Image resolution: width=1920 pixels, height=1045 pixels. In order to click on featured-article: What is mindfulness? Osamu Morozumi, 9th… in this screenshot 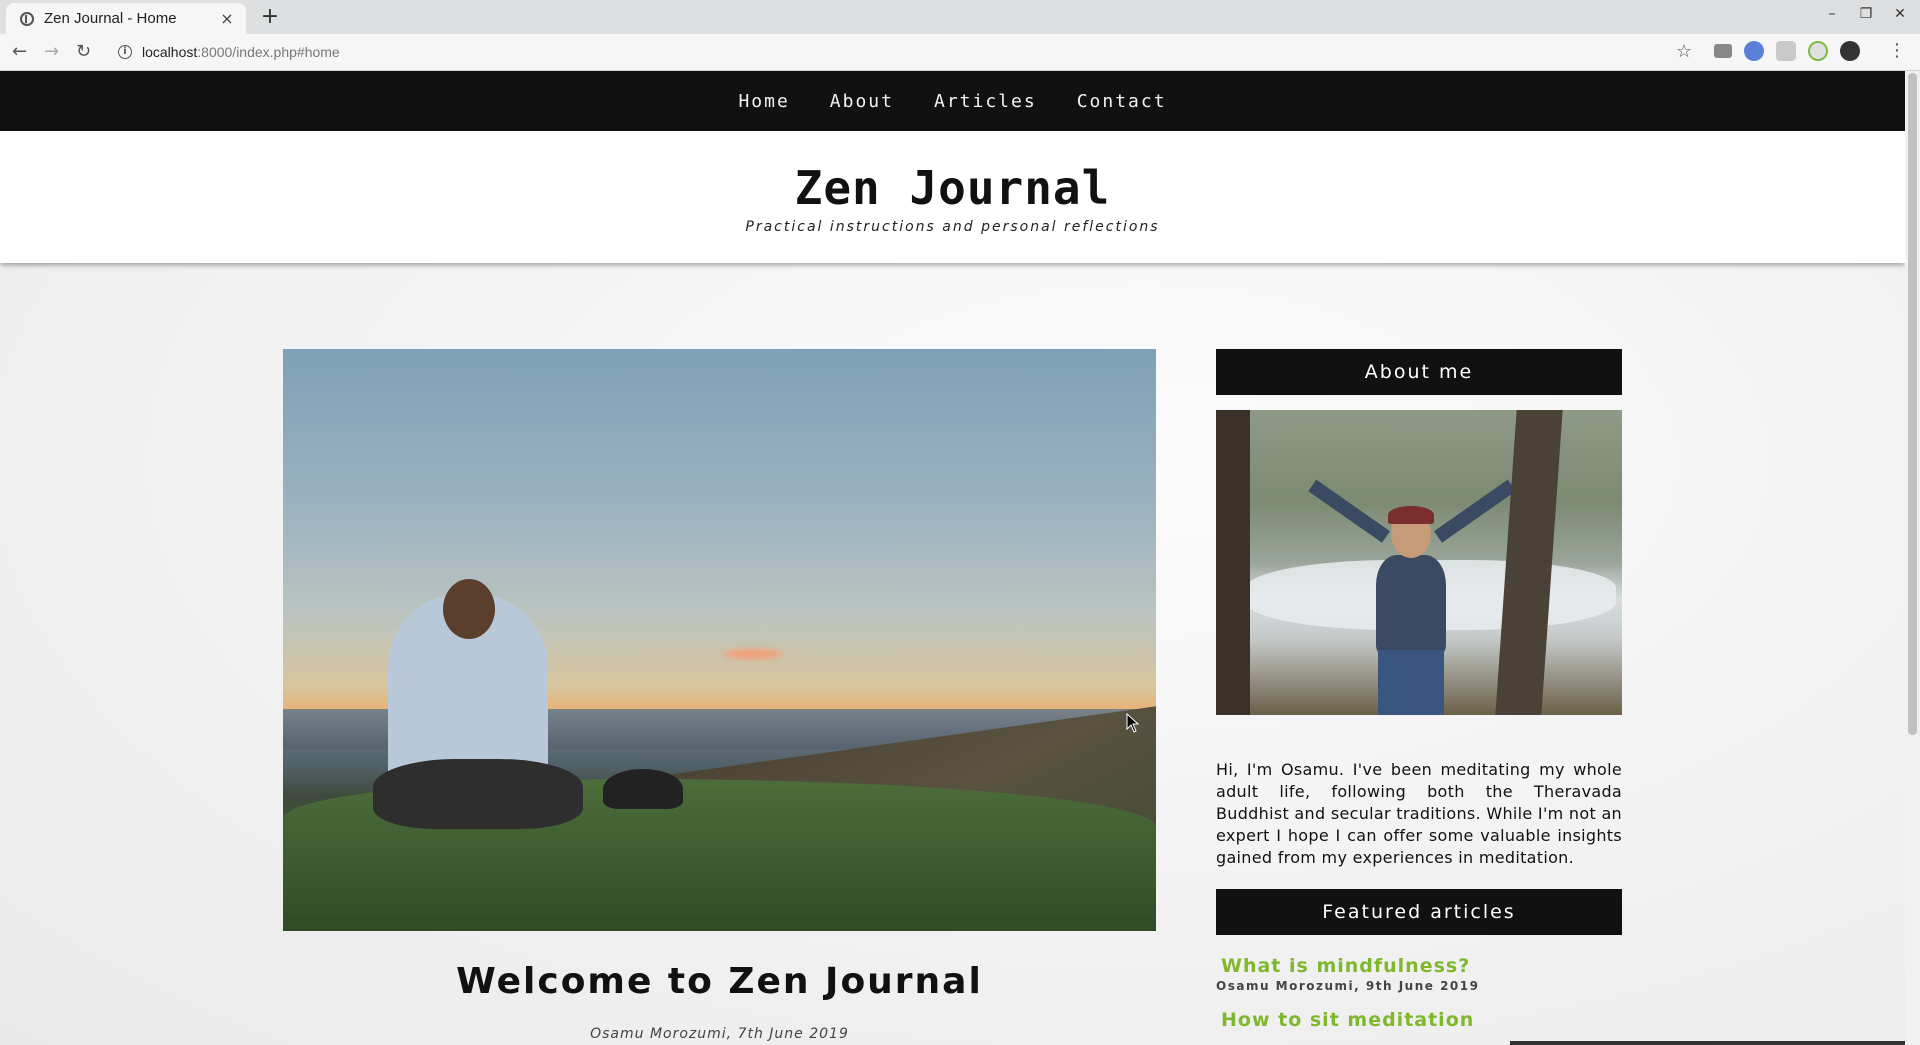, I will do `click(1419, 974)`.